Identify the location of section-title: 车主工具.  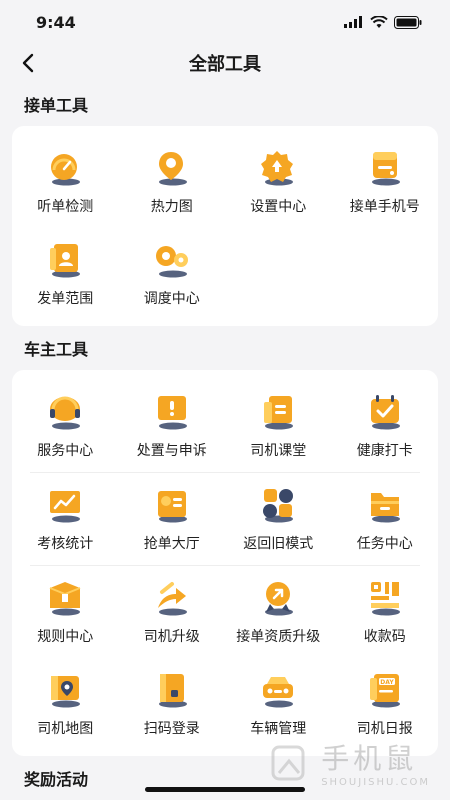
(56, 349).